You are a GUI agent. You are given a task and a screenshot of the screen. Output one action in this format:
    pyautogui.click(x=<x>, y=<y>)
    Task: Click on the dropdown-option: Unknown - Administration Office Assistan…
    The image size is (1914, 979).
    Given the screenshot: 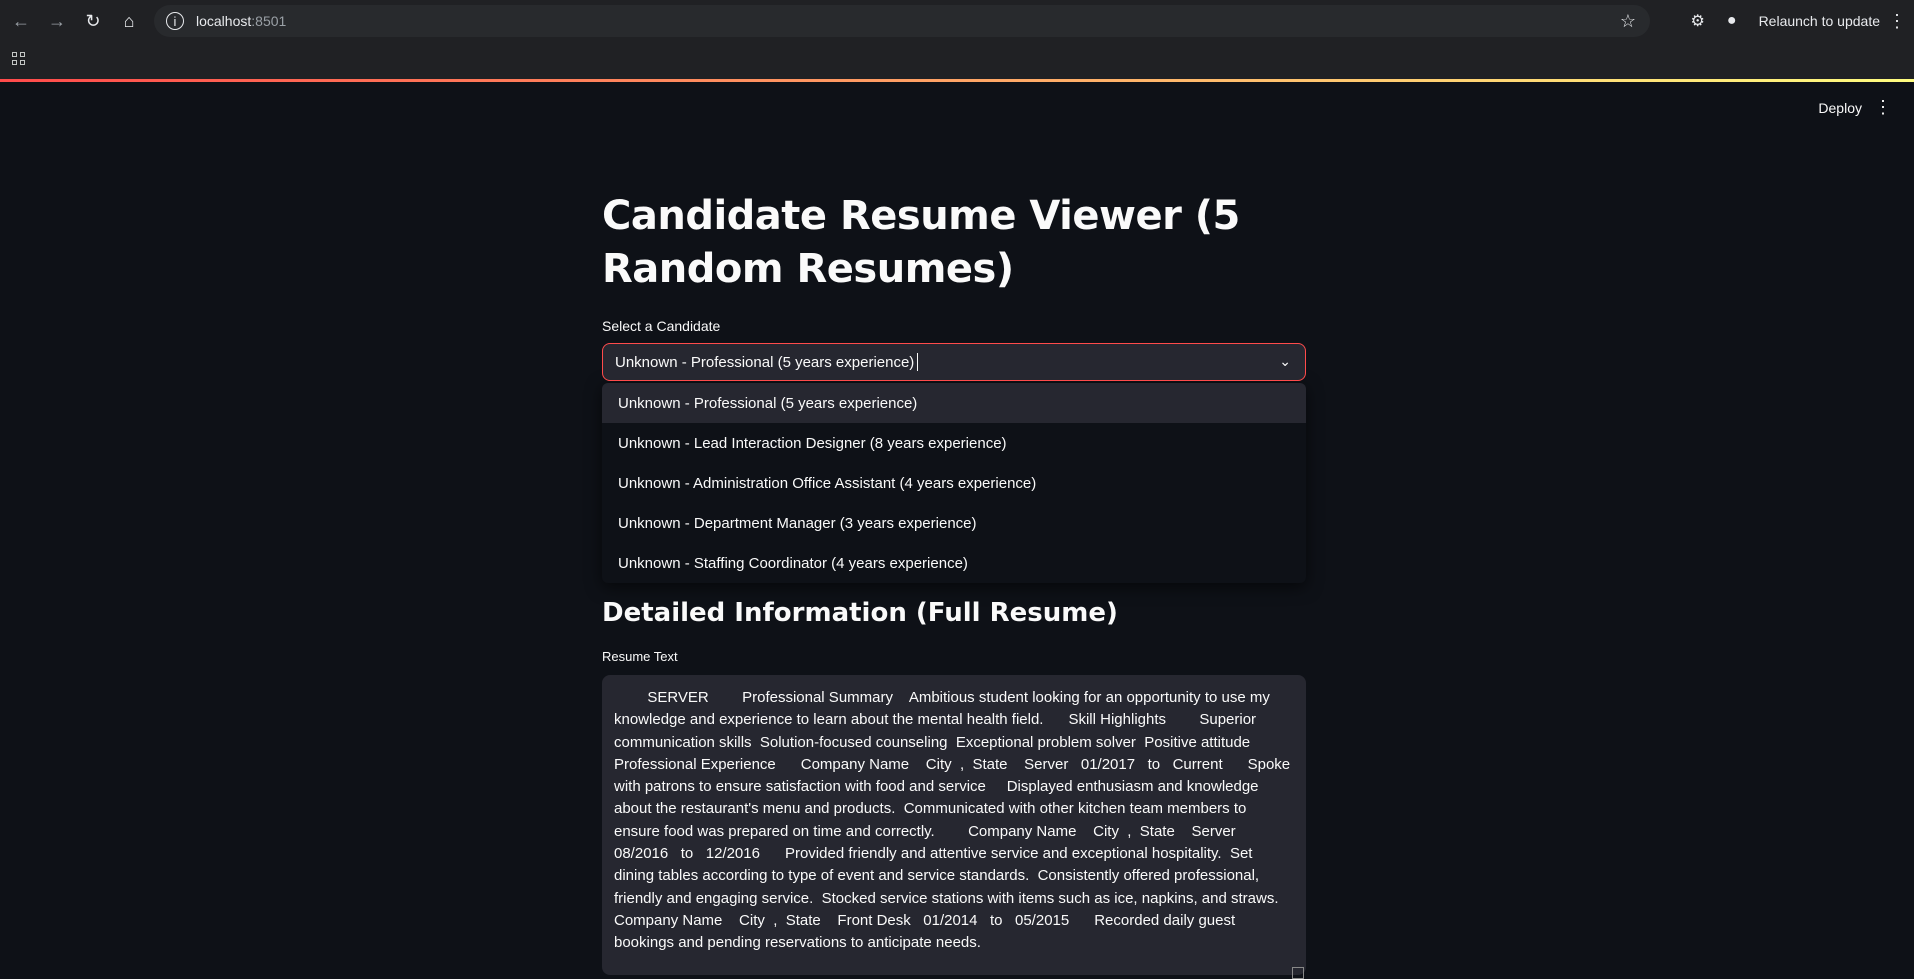 What is the action you would take?
    pyautogui.click(x=954, y=483)
    